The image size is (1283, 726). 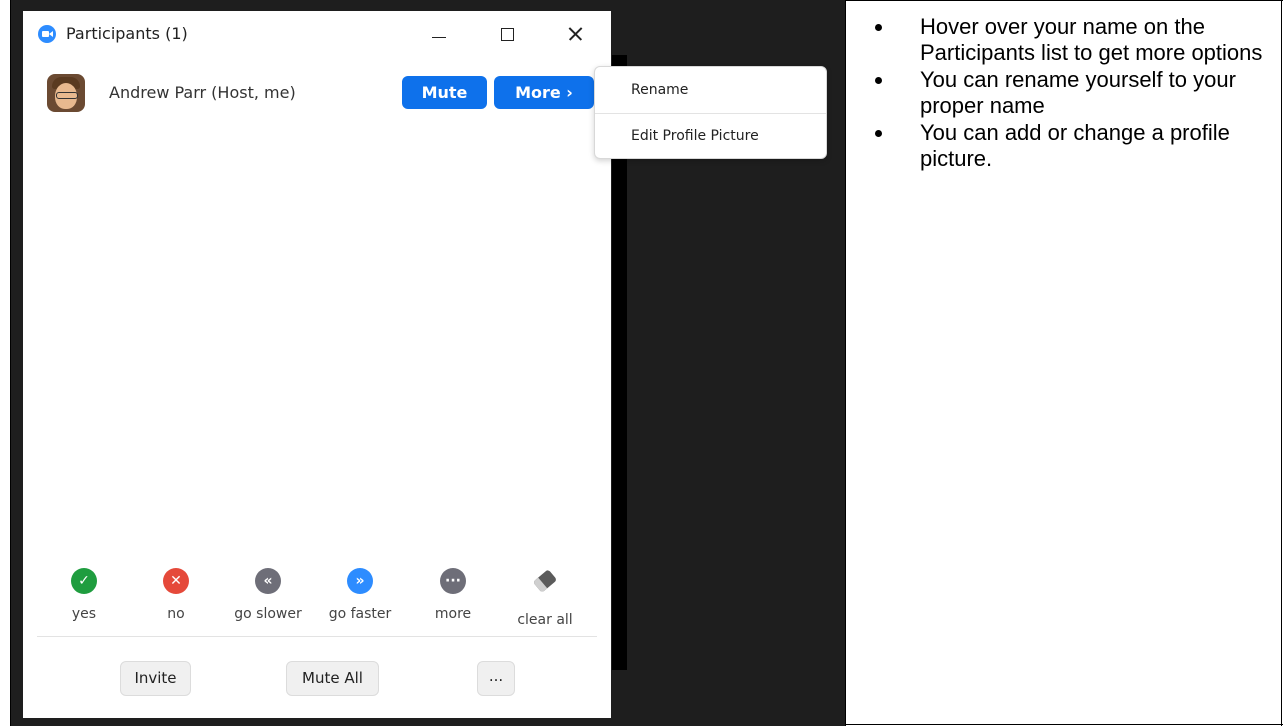 I want to click on reaction-go-faster: » go faster, so click(x=360, y=595).